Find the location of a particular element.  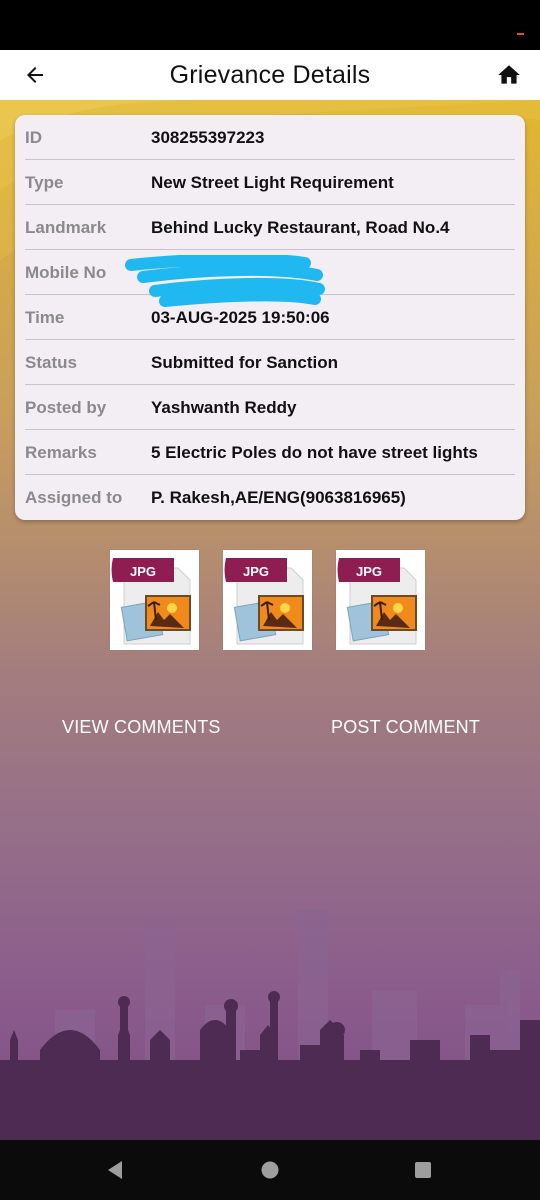

detail-value: Submitted for Sanction is located at coordinates (244, 362).